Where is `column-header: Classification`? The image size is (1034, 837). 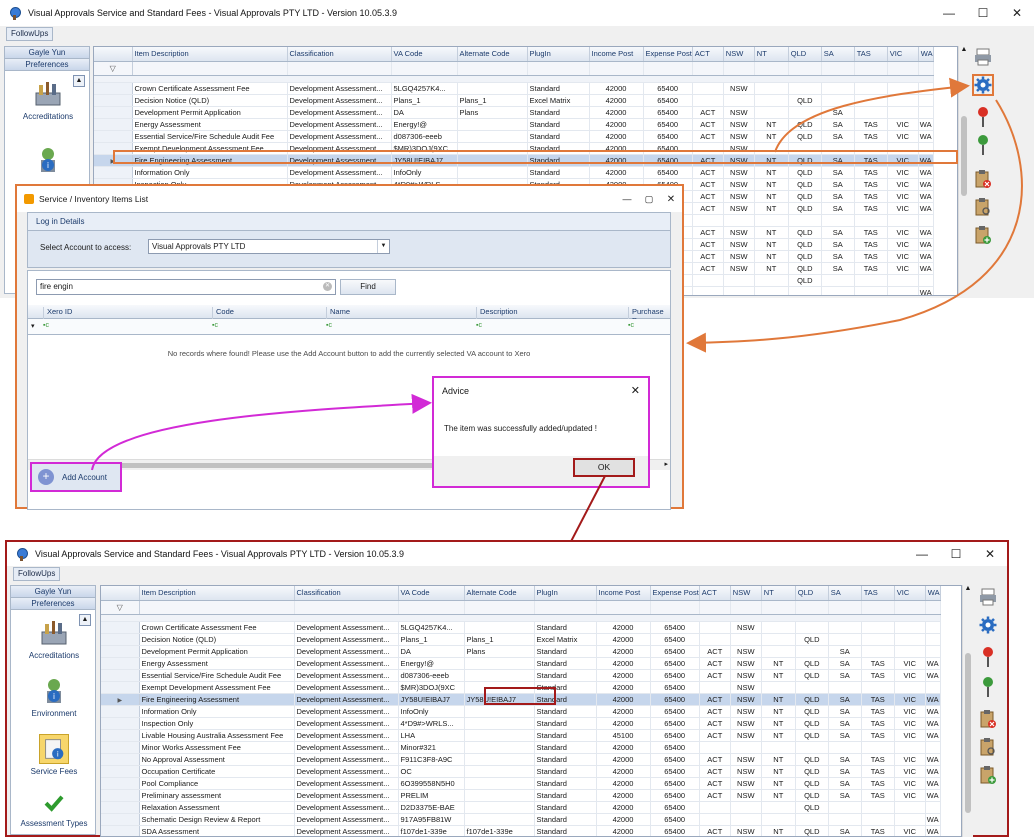
column-header: Classification is located at coordinates (346, 593).